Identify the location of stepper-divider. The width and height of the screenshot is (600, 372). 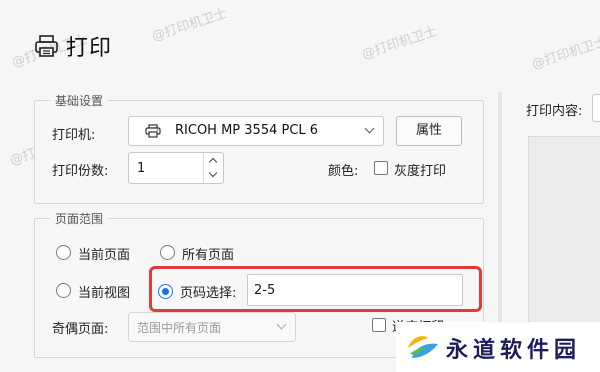
(203, 168).